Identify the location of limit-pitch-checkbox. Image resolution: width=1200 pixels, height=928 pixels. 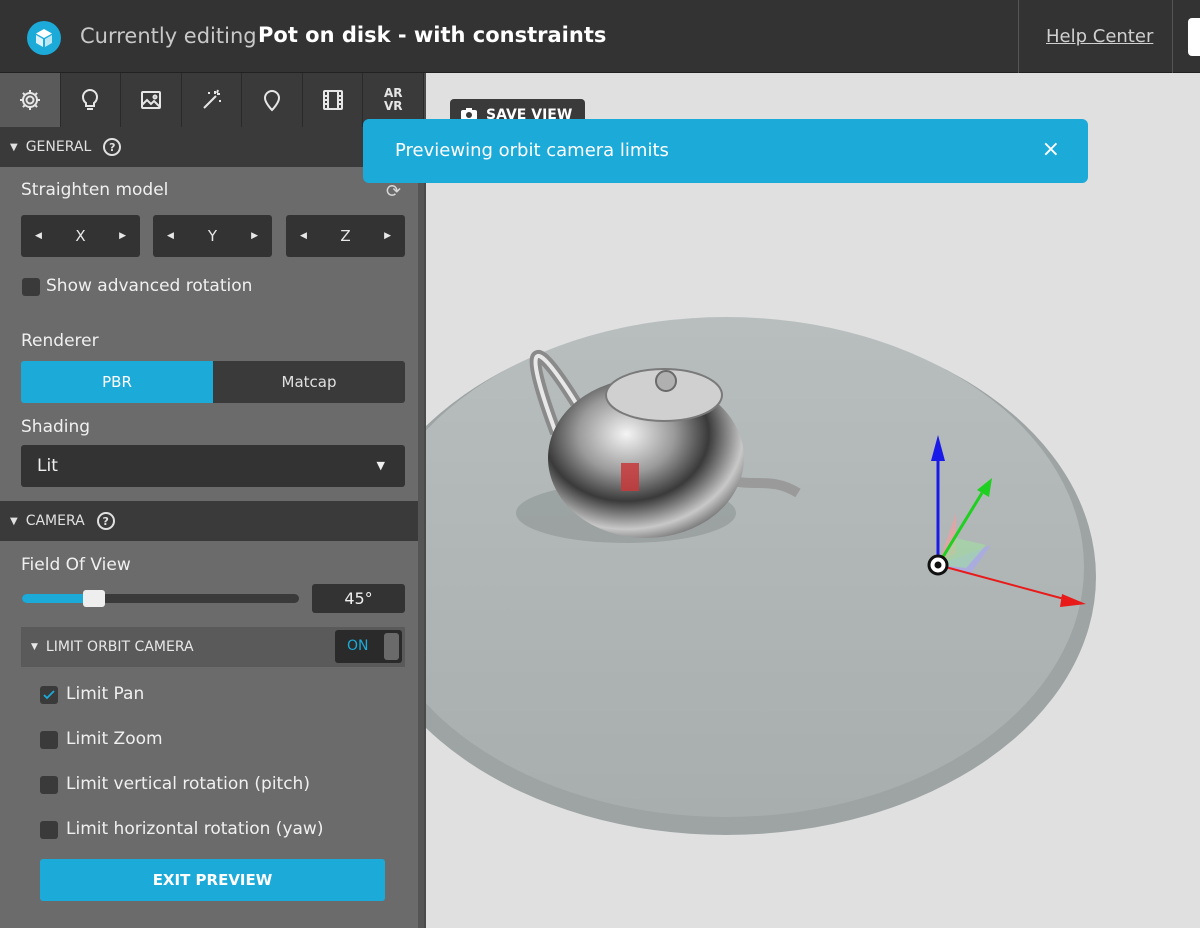
(49, 785).